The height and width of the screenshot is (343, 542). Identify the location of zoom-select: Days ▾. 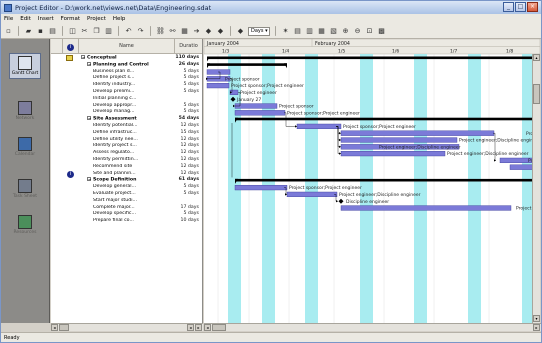
(259, 31).